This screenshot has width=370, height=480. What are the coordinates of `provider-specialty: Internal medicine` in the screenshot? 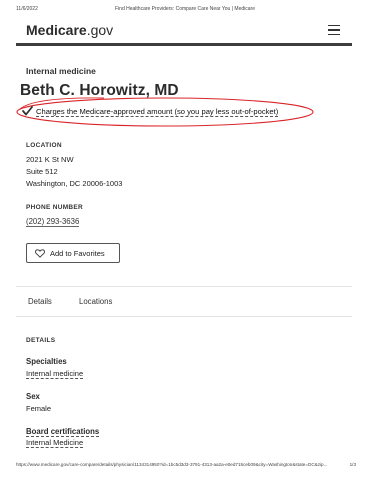 It's located at (61, 71).